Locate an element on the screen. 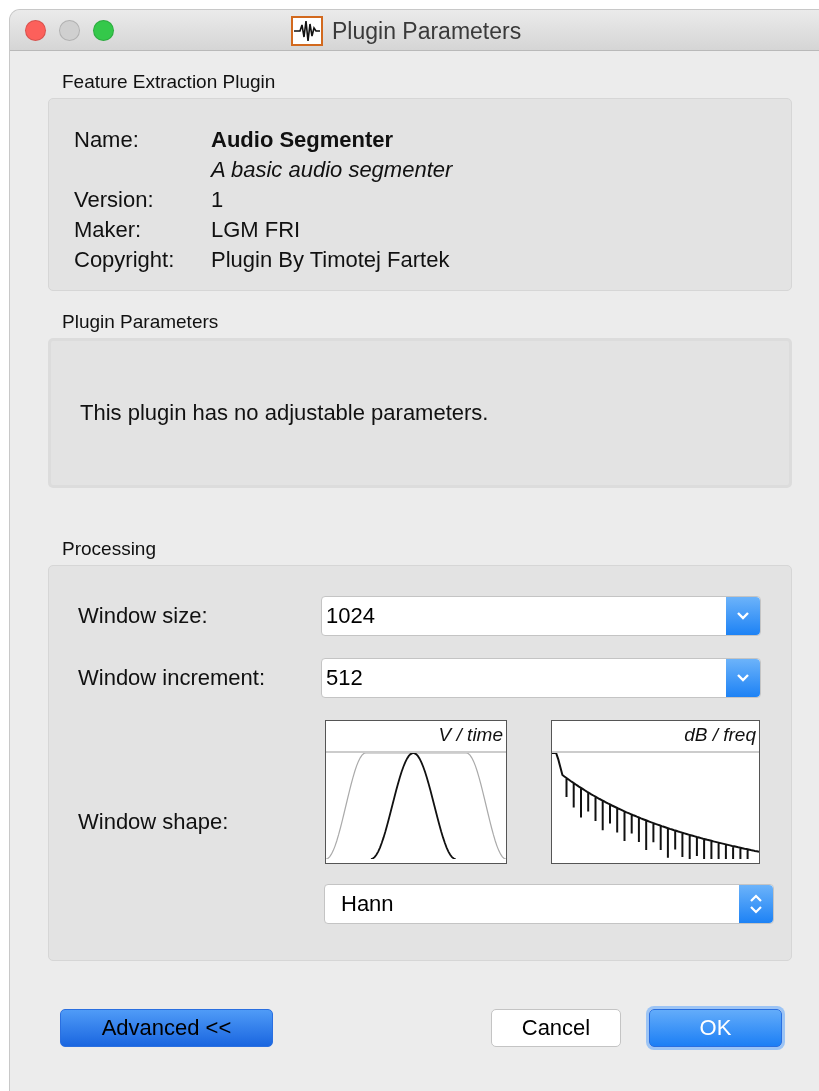 This screenshot has width=819, height=1091. info-label: Name: is located at coordinates (107, 140).